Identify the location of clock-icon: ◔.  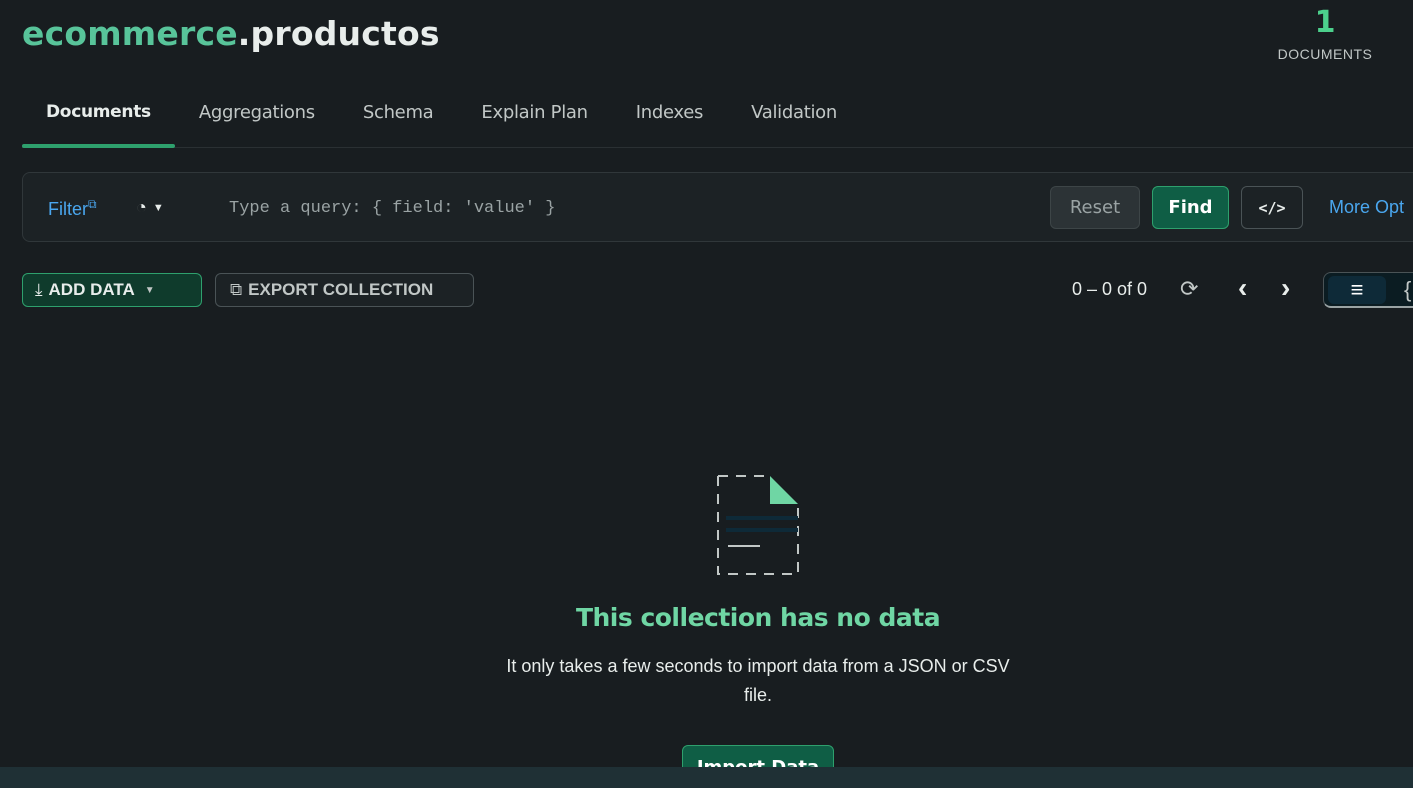
(141, 207).